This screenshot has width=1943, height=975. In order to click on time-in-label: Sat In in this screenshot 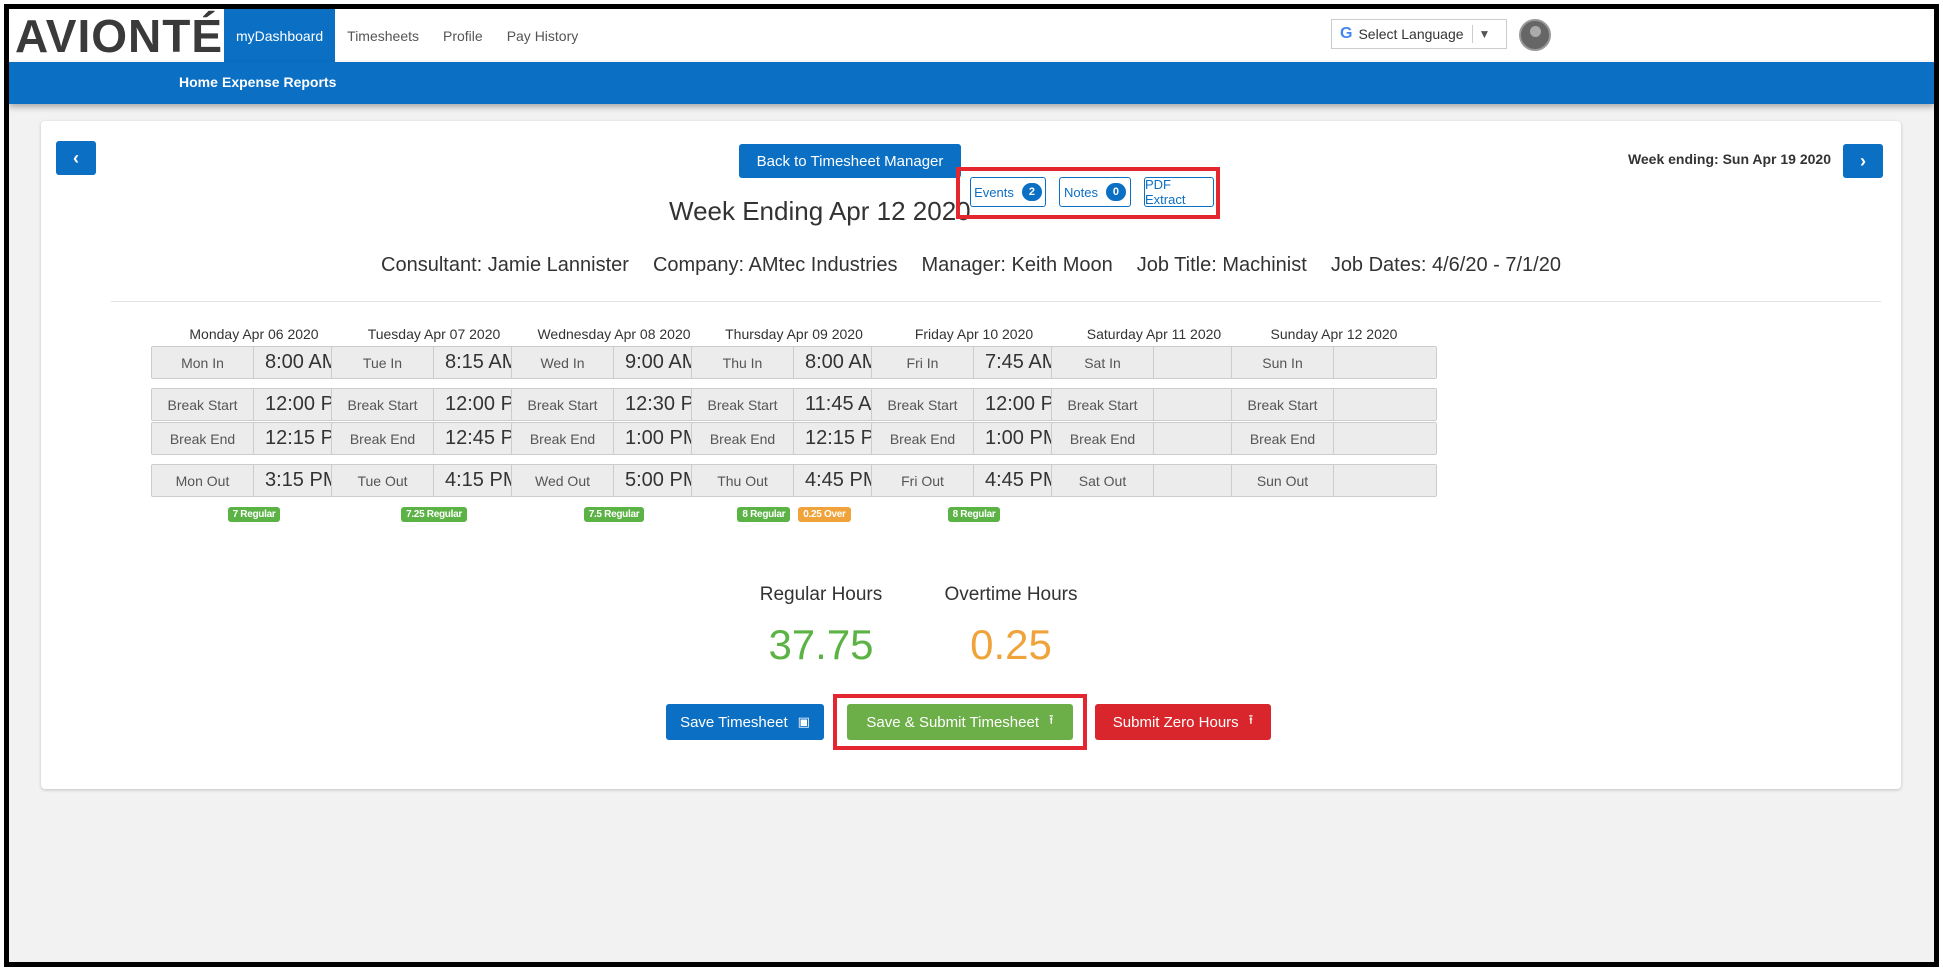, I will do `click(1103, 362)`.